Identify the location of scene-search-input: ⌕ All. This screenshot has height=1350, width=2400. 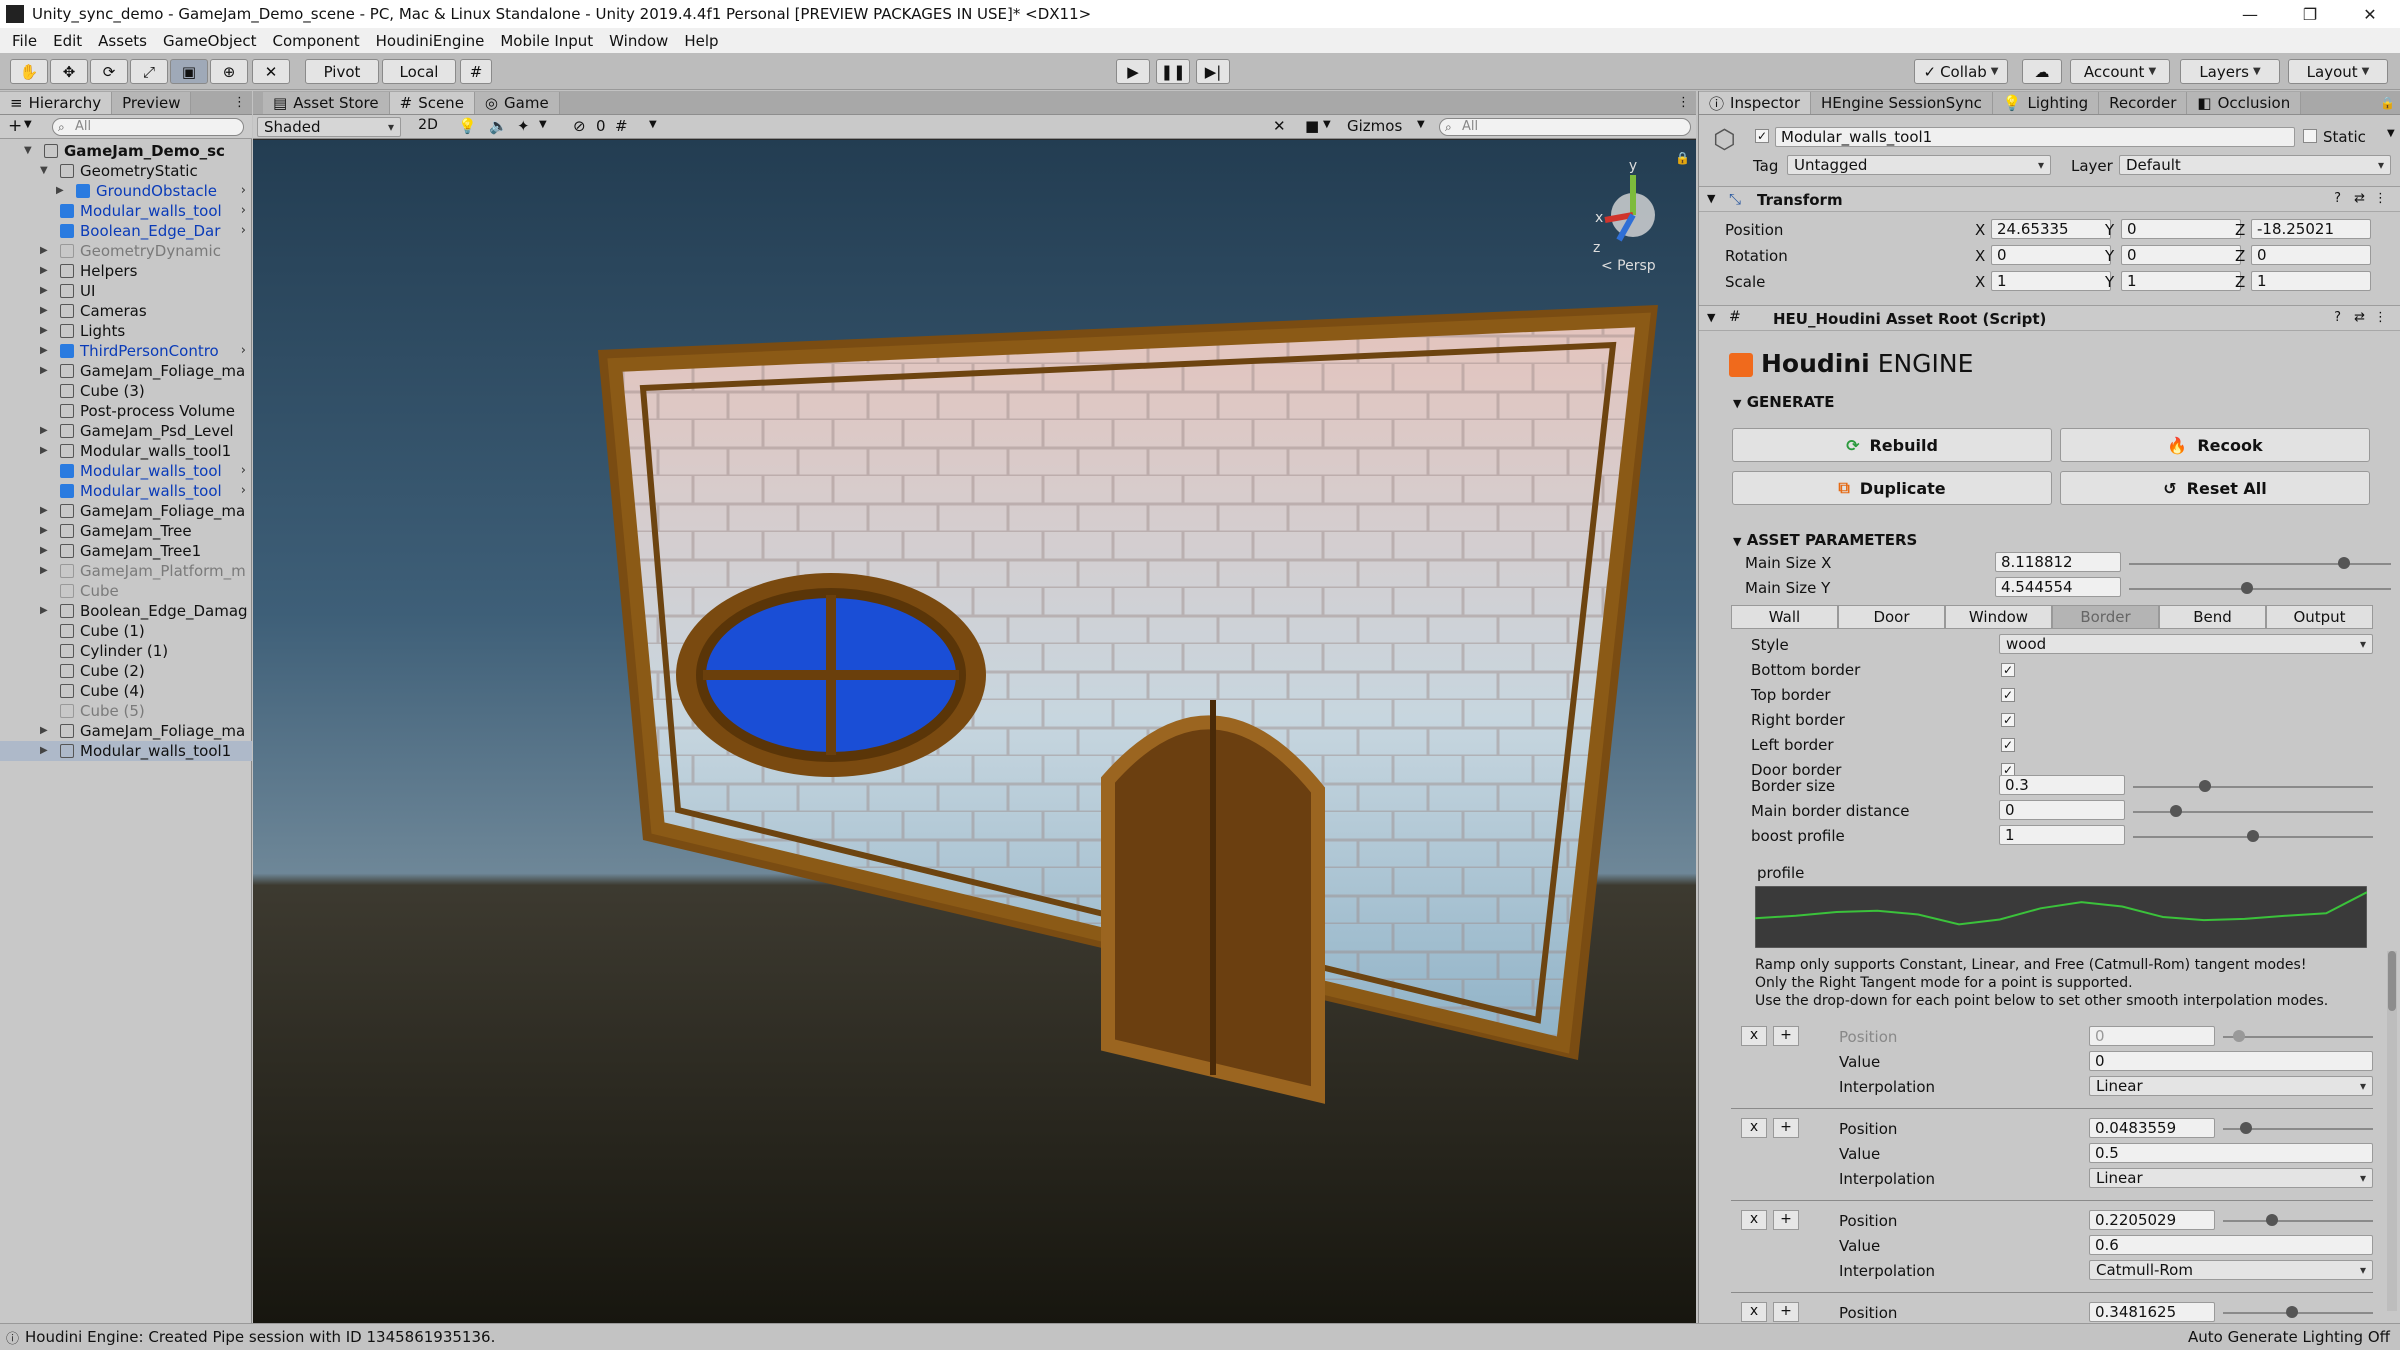
(1565, 127).